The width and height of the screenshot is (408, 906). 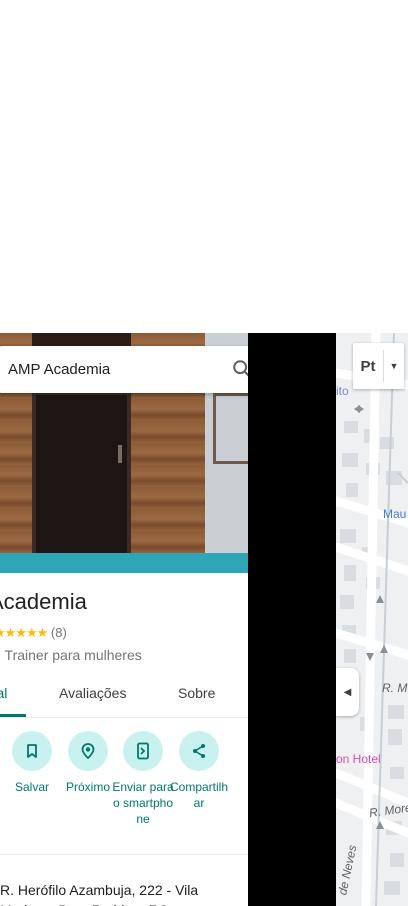 What do you see at coordinates (124, 854) in the screenshot?
I see `section-divider` at bounding box center [124, 854].